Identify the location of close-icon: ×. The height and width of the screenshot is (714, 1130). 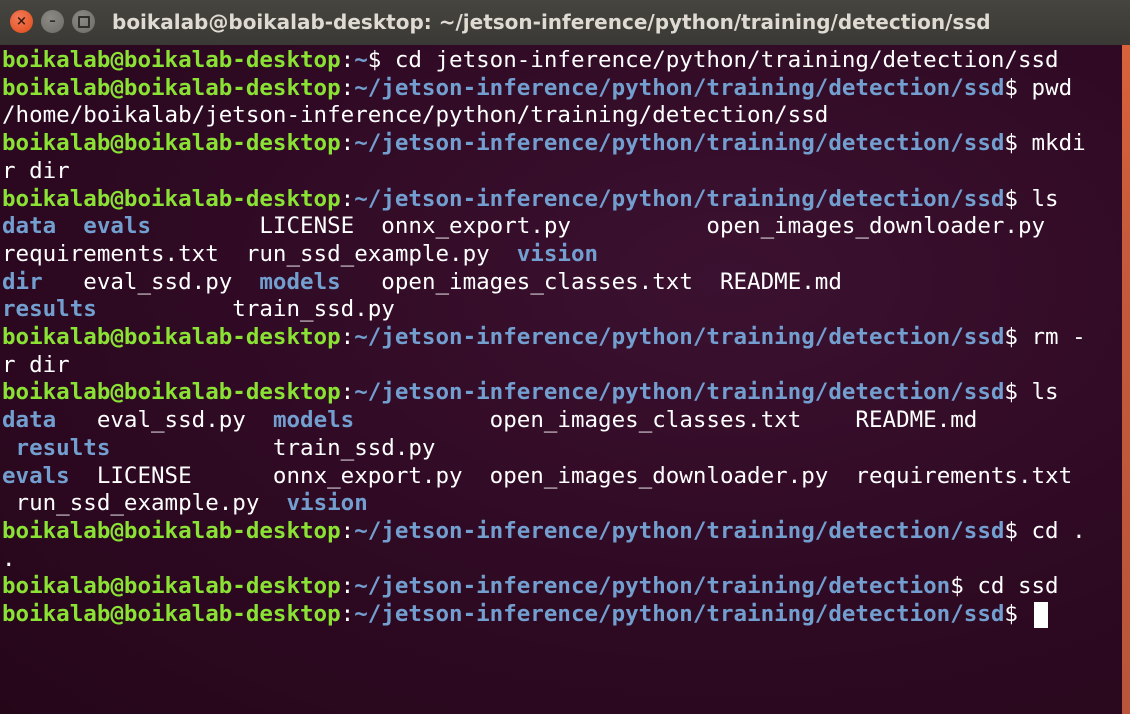
(21, 21).